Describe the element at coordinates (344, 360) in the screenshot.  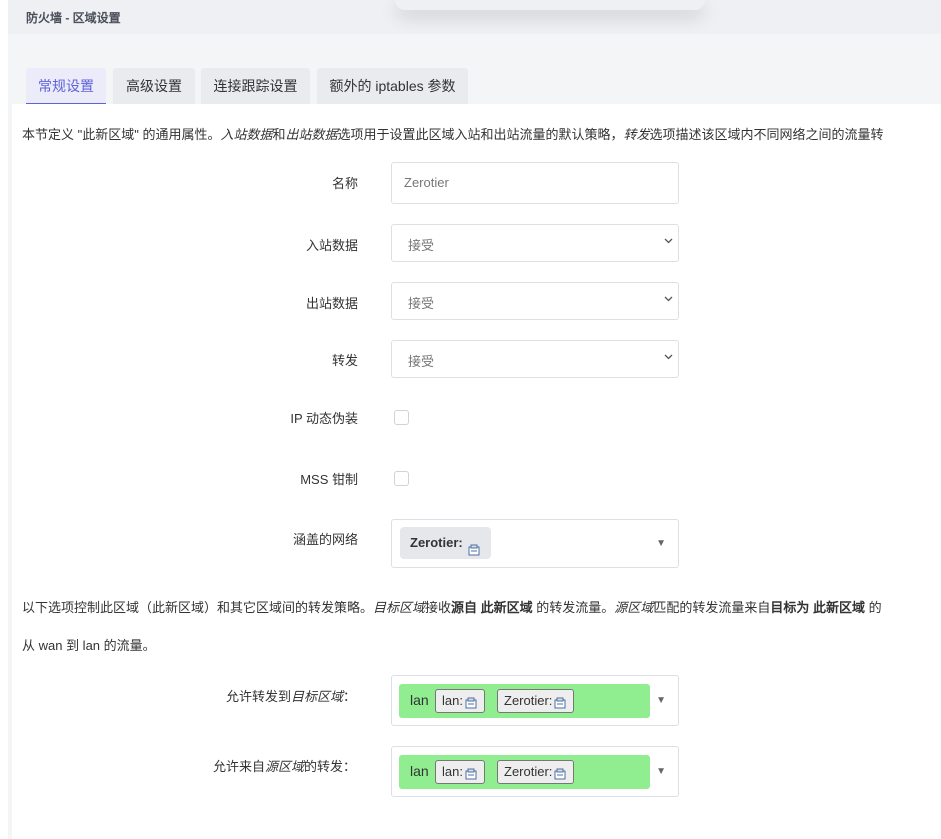
I see `forward-label: 转发` at that location.